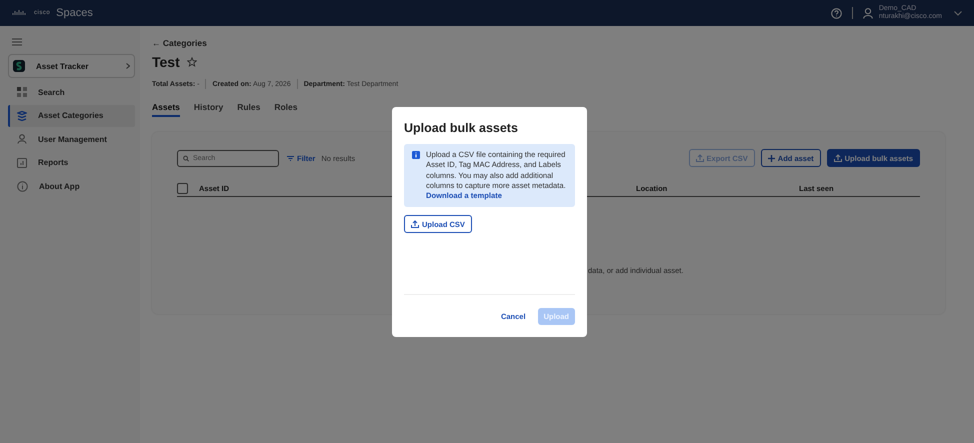 Image resolution: width=974 pixels, height=443 pixels. I want to click on dialog-title: Upload bulk assets, so click(461, 128).